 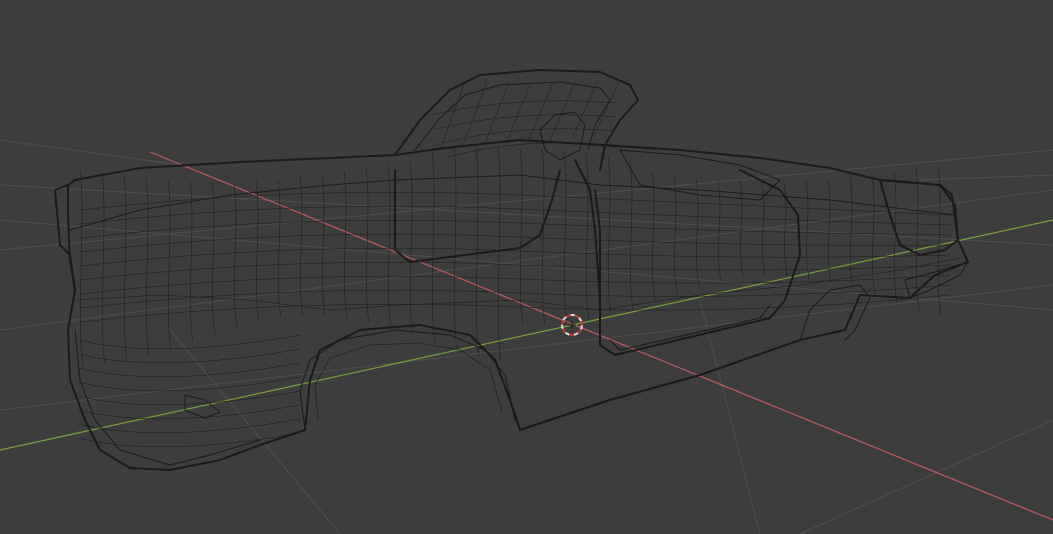 What do you see at coordinates (65, 237) in the screenshot?
I see `rear-tail` at bounding box center [65, 237].